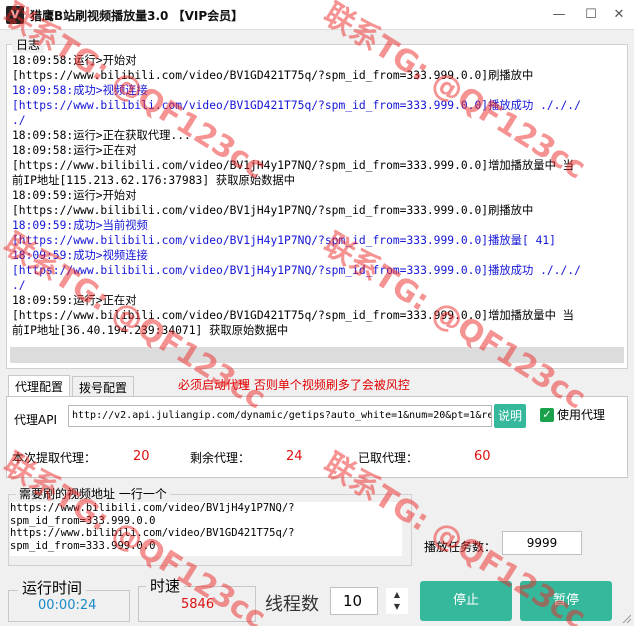 The image size is (634, 626). What do you see at coordinates (482, 456) in the screenshot?
I see `fetched-proxy-value: 60` at bounding box center [482, 456].